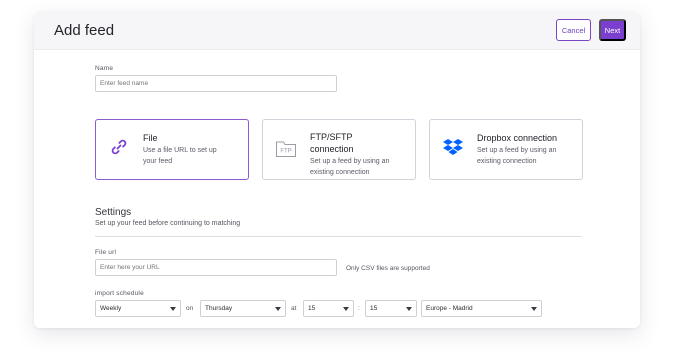  I want to click on import-schedule-label: import schedule, so click(119, 293).